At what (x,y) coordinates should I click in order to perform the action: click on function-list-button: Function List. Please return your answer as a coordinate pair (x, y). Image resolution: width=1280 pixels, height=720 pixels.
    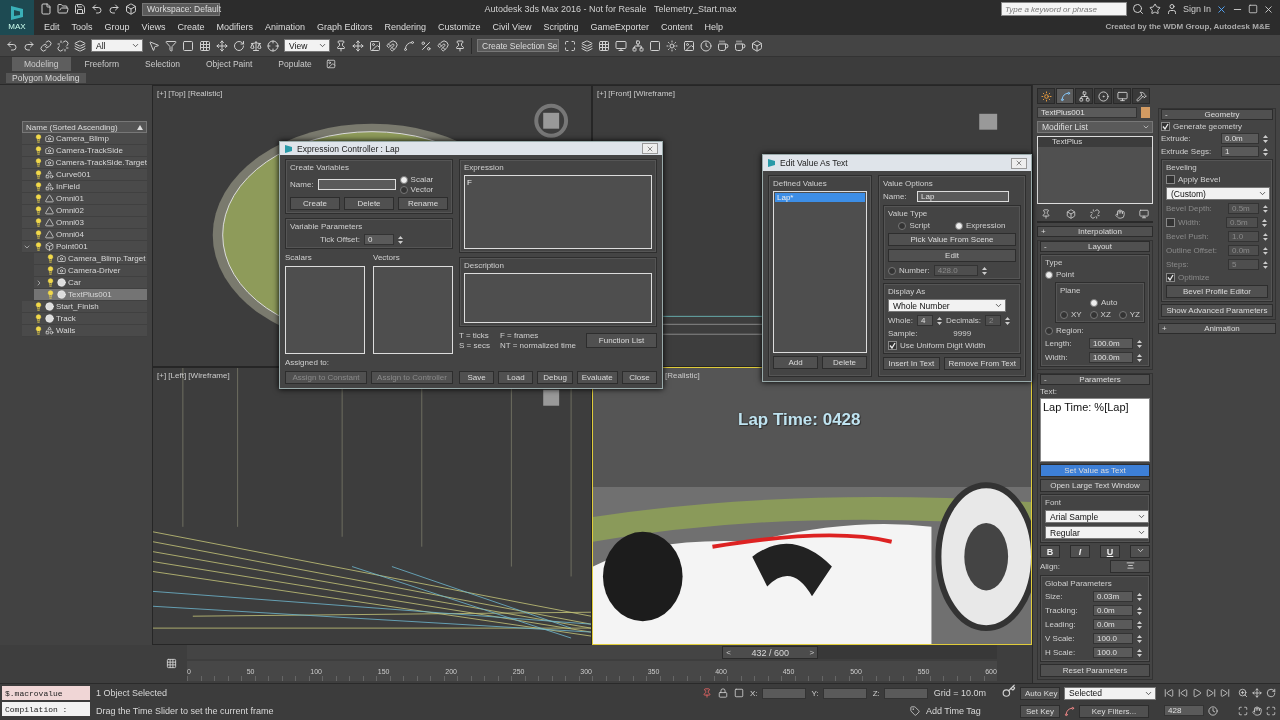
    Looking at the image, I should click on (621, 341).